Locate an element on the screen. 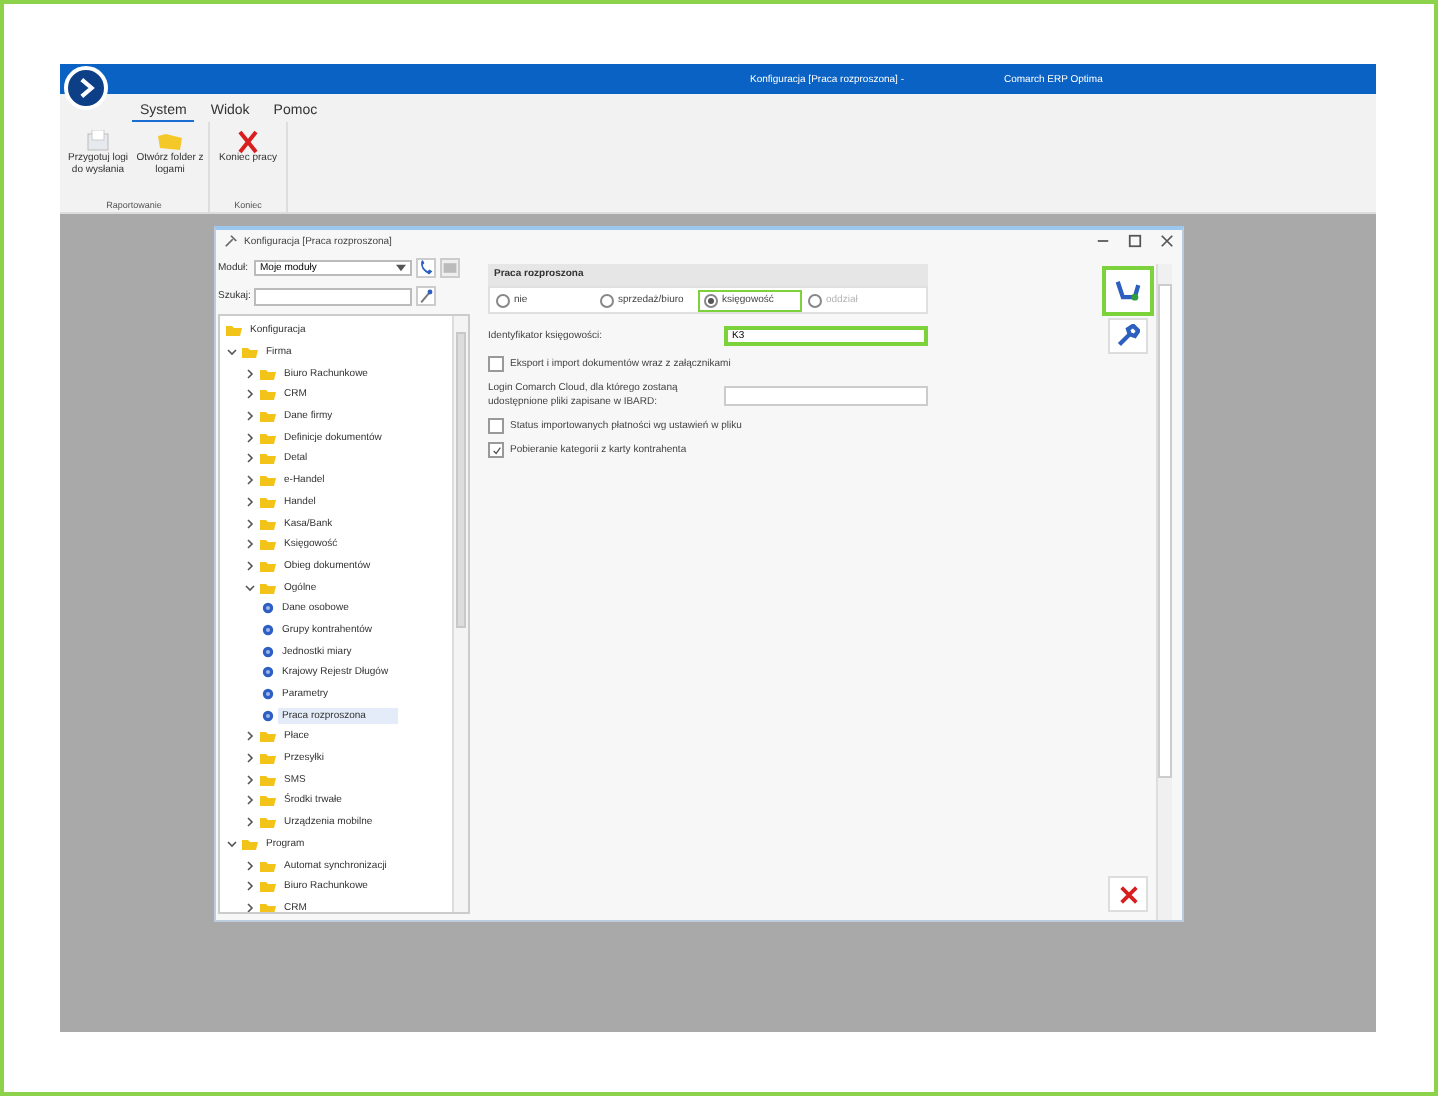 The image size is (1438, 1096). close-button is located at coordinates (1128, 894).